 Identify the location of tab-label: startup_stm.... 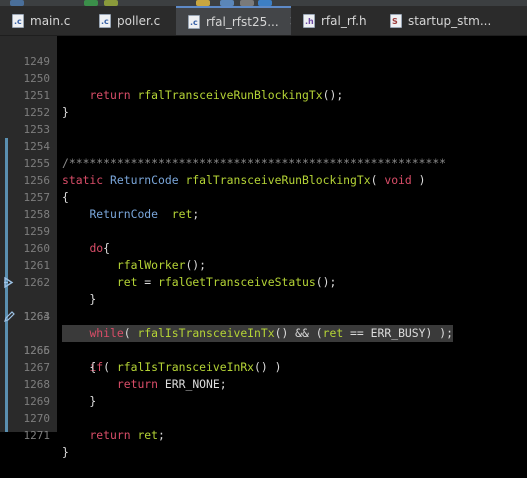
(450, 20).